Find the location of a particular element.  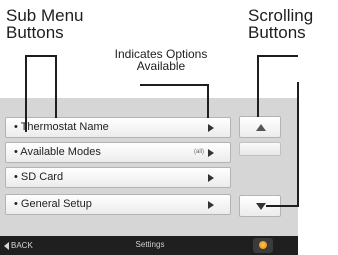

indicates-options-leader is located at coordinates (174, 101).